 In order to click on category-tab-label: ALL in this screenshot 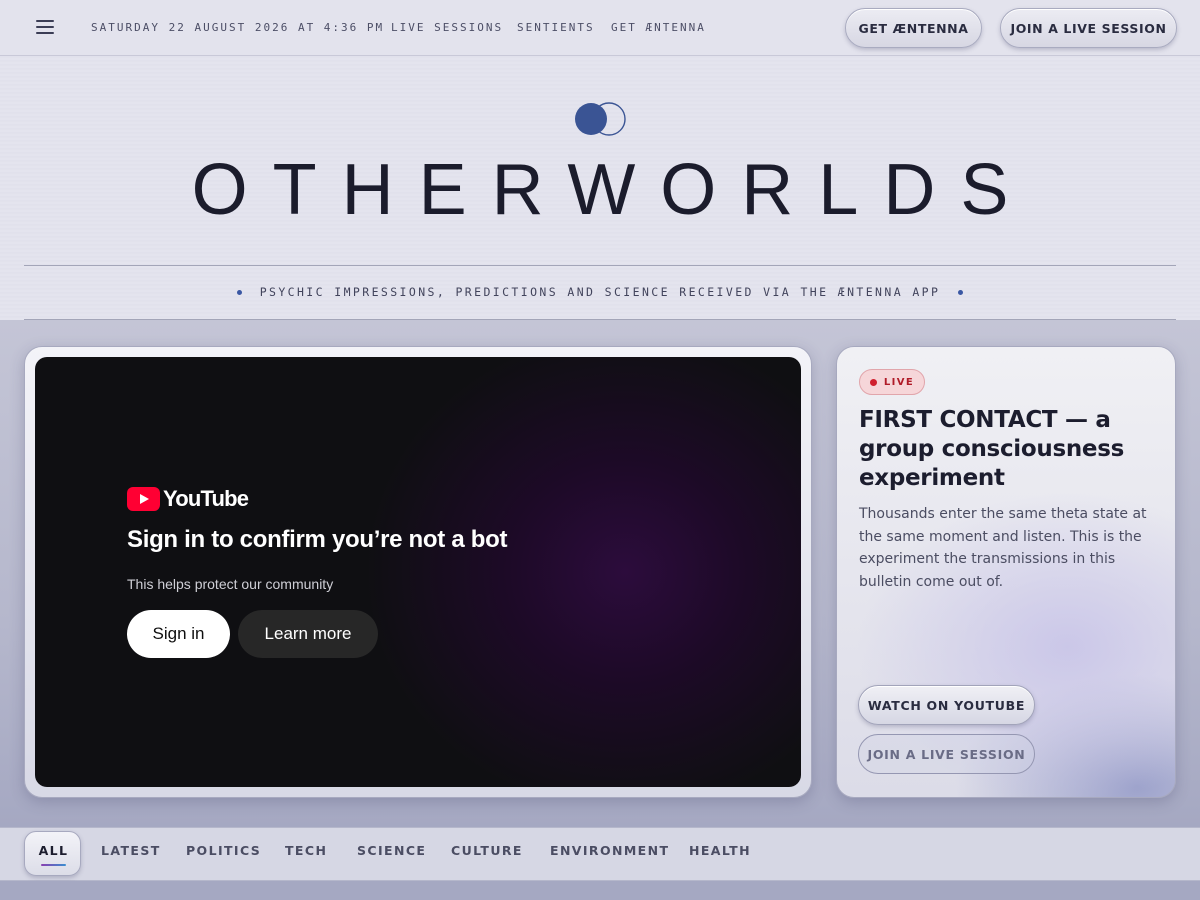, I will do `click(53, 850)`.